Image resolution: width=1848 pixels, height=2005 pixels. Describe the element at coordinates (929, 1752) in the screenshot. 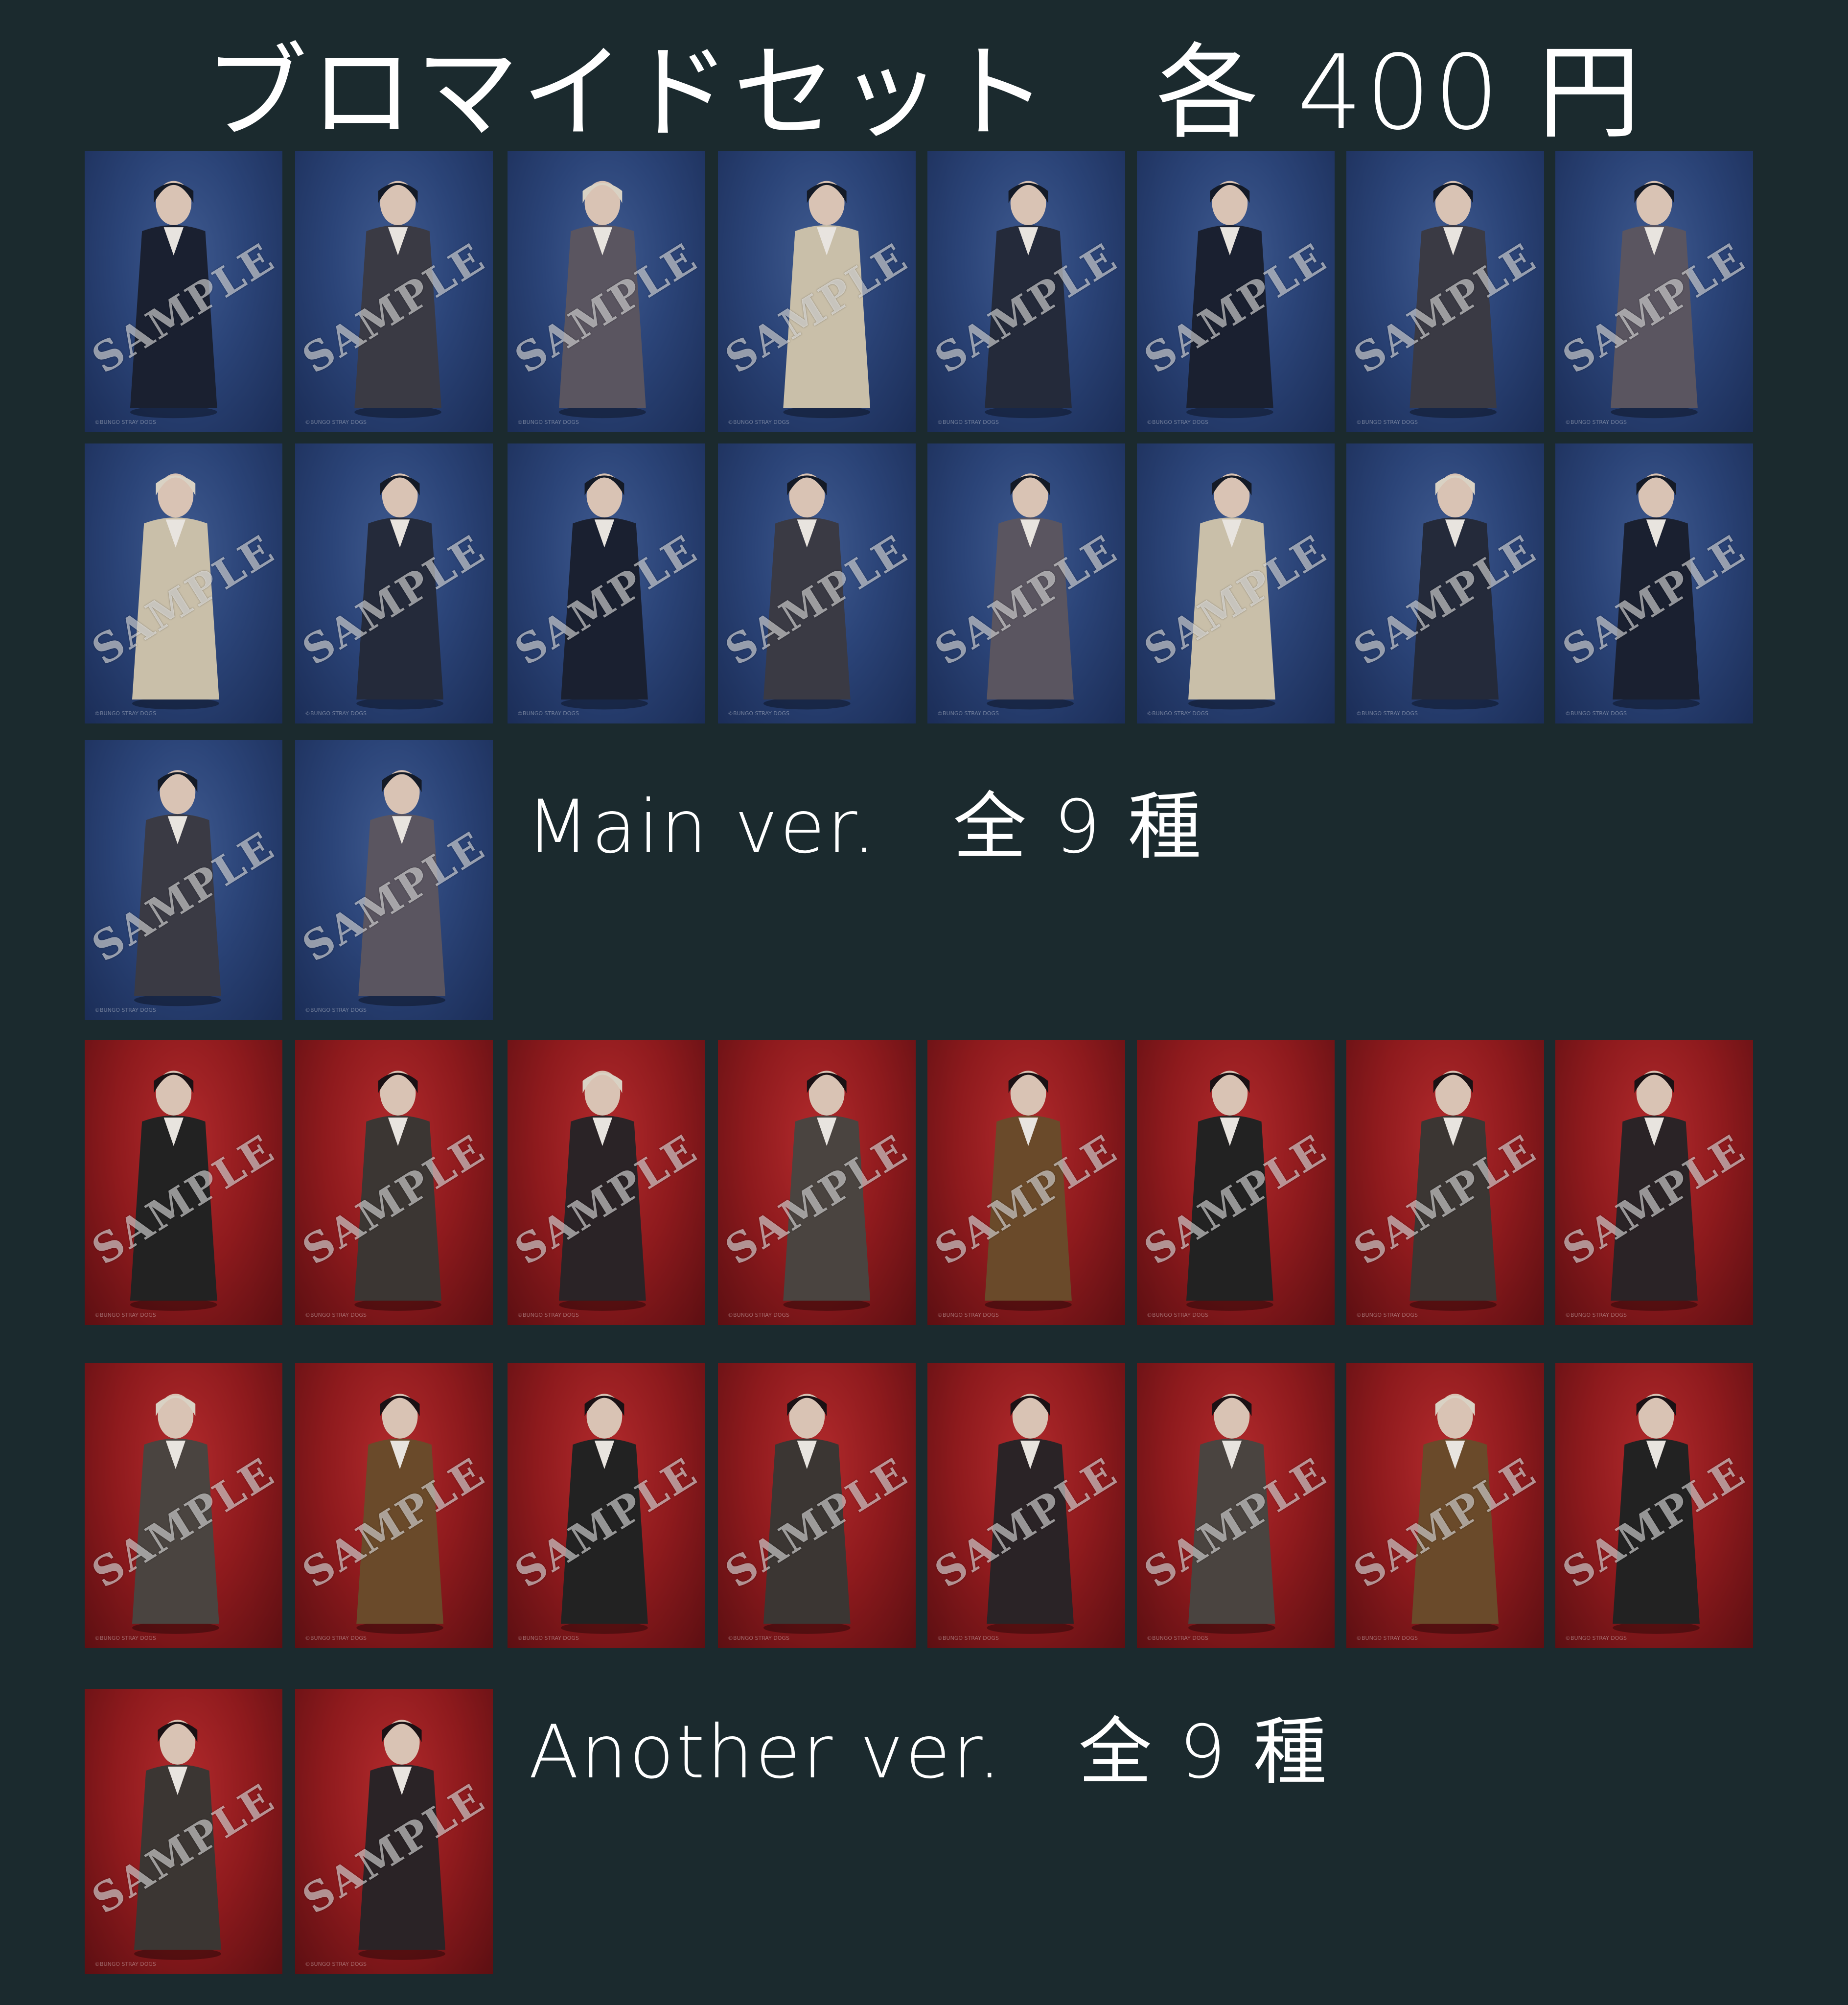

I see `another-version-label: Another ver. 全 9 種` at that location.